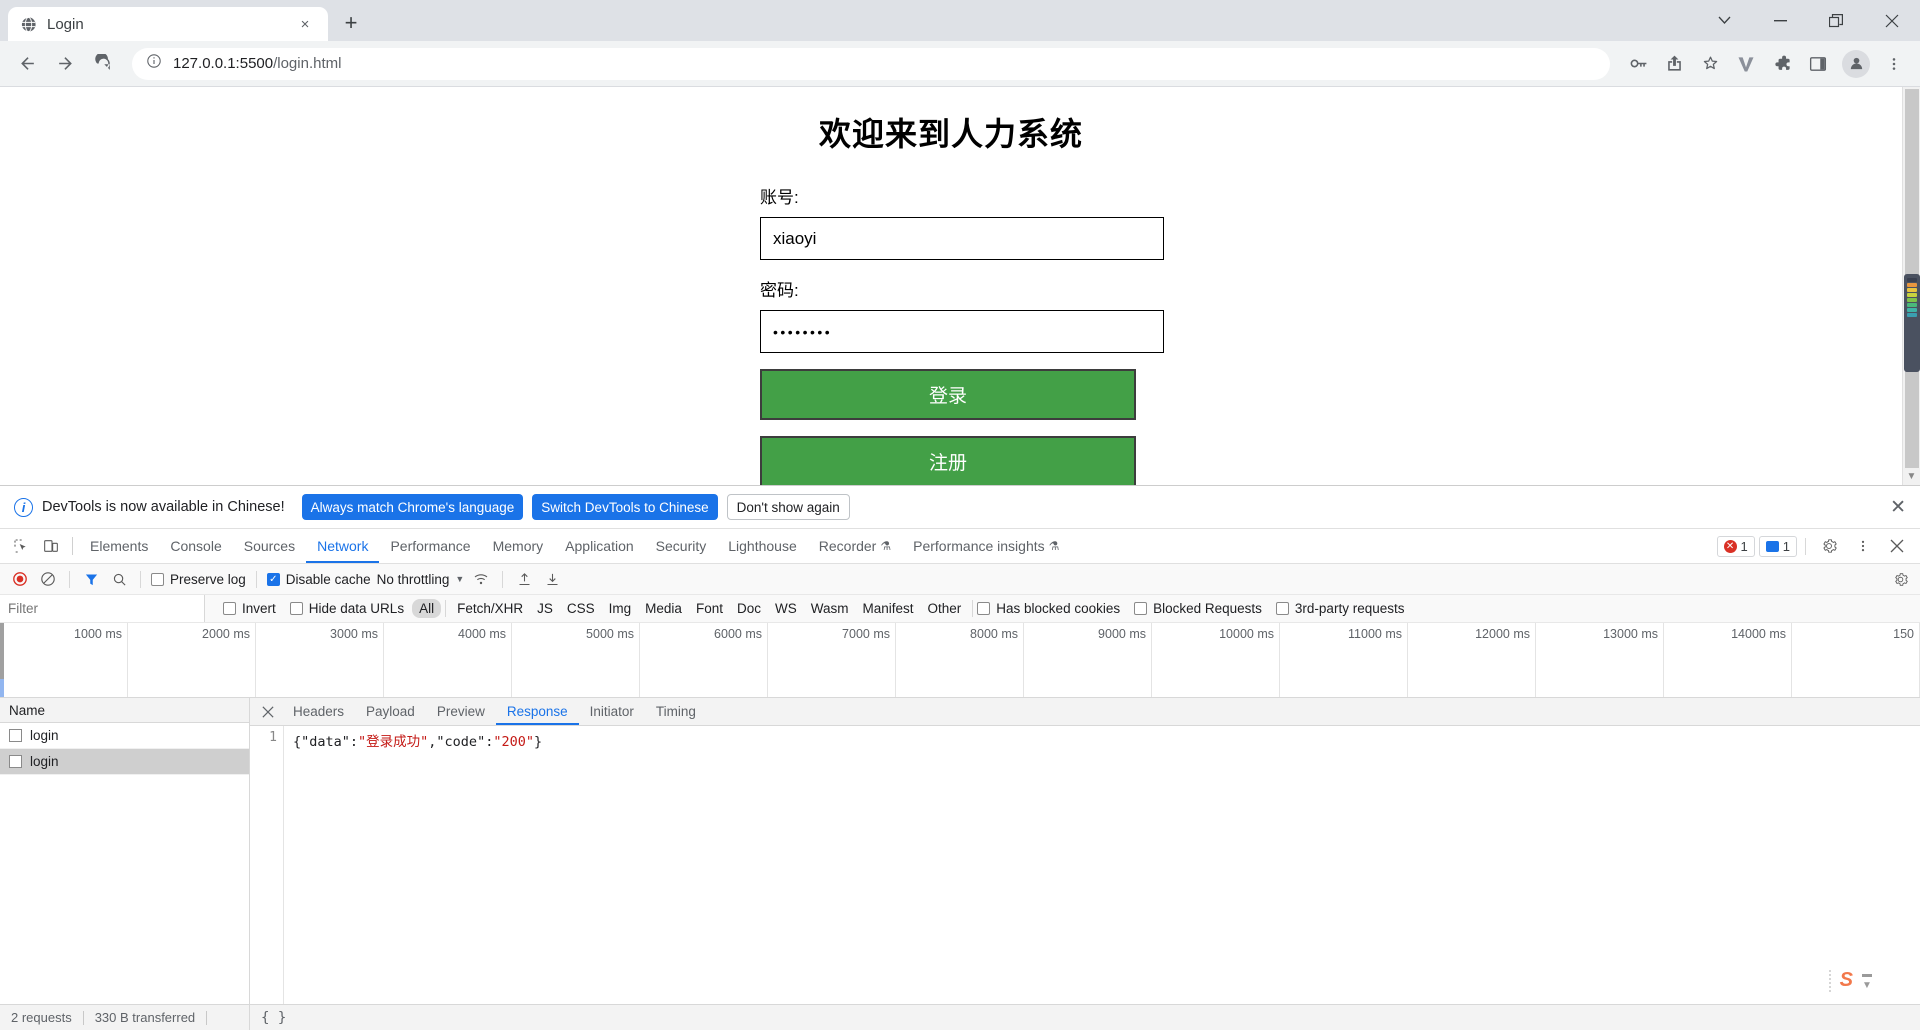  I want to click on filter-type-other: Other, so click(945, 608).